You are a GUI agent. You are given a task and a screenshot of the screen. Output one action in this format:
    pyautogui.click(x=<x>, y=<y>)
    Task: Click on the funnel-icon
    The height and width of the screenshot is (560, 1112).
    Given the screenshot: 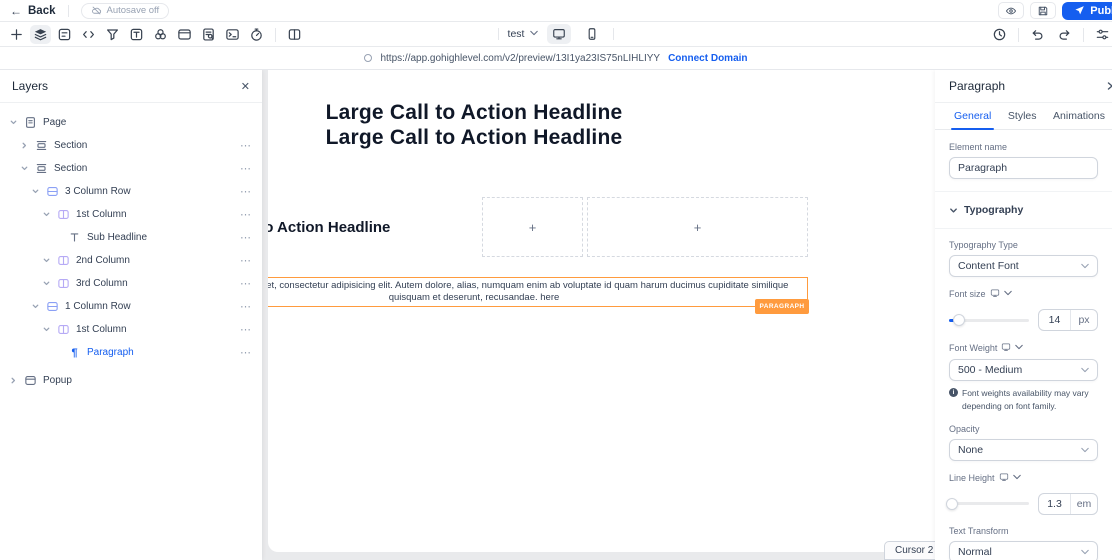 What is the action you would take?
    pyautogui.click(x=112, y=34)
    